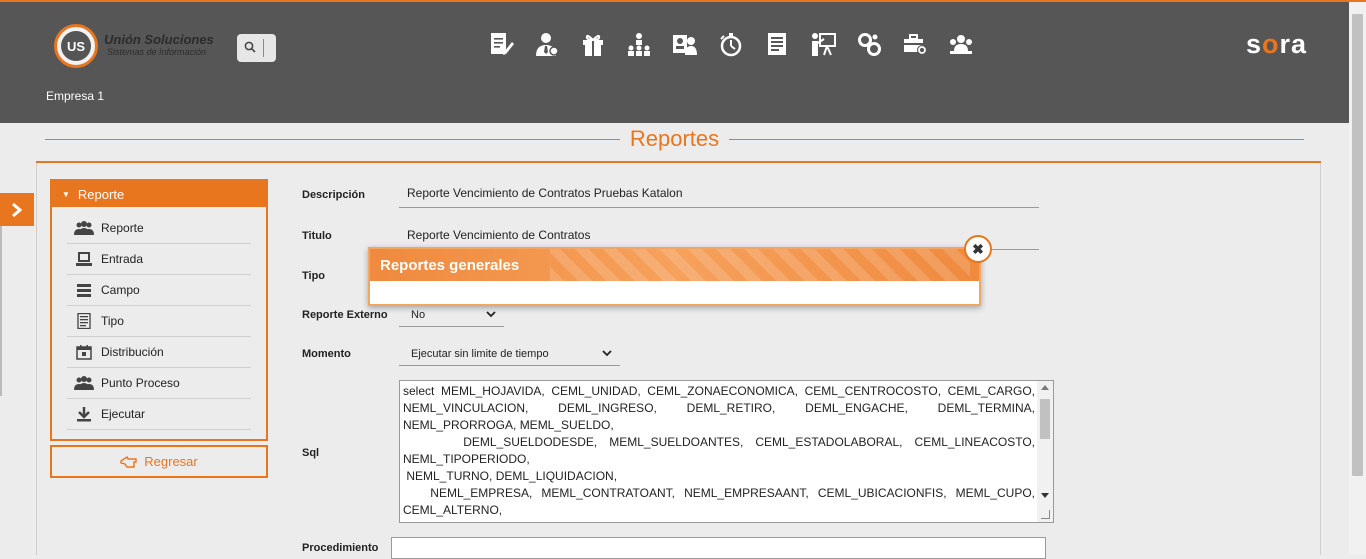 This screenshot has width=1366, height=559. What do you see at coordinates (101, 194) in the screenshot?
I see `report-menu-title: Reporte` at bounding box center [101, 194].